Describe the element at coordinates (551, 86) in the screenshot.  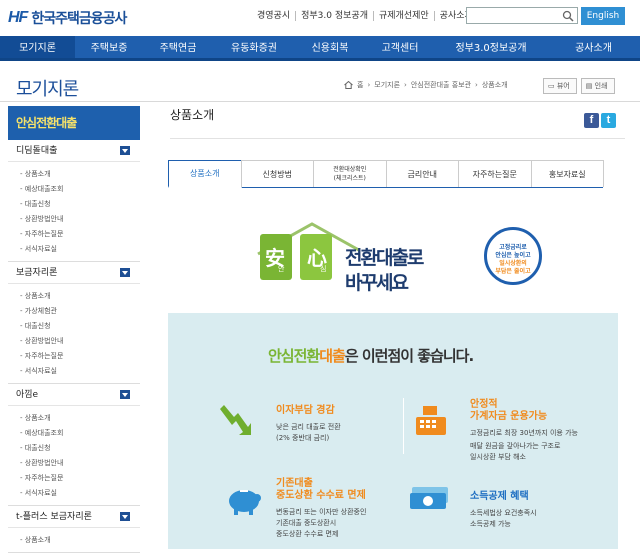
I see `doc-icon: ▭` at that location.